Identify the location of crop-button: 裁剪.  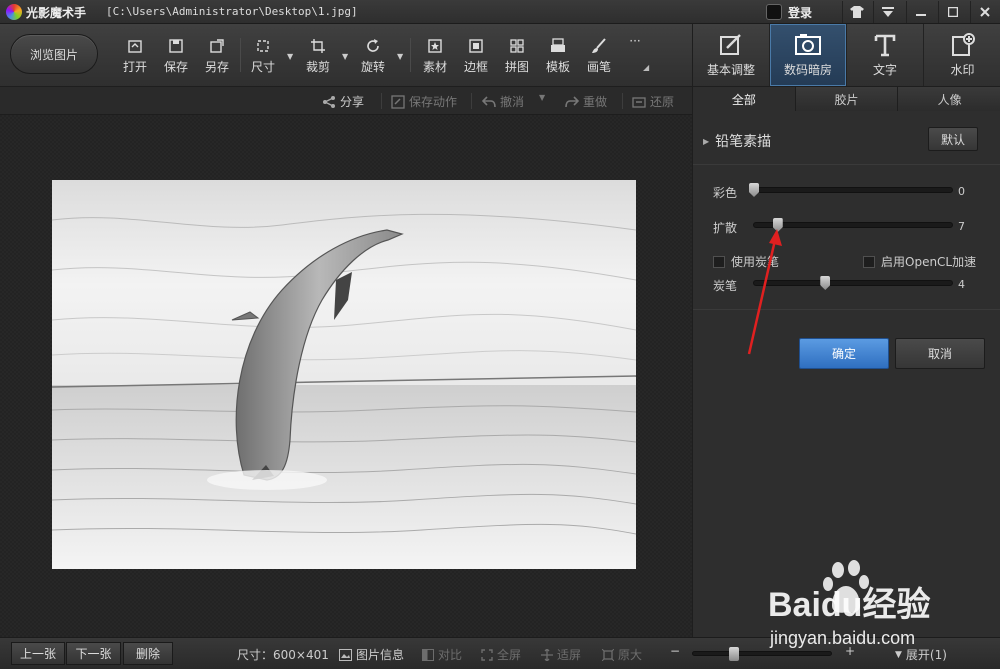
(318, 56).